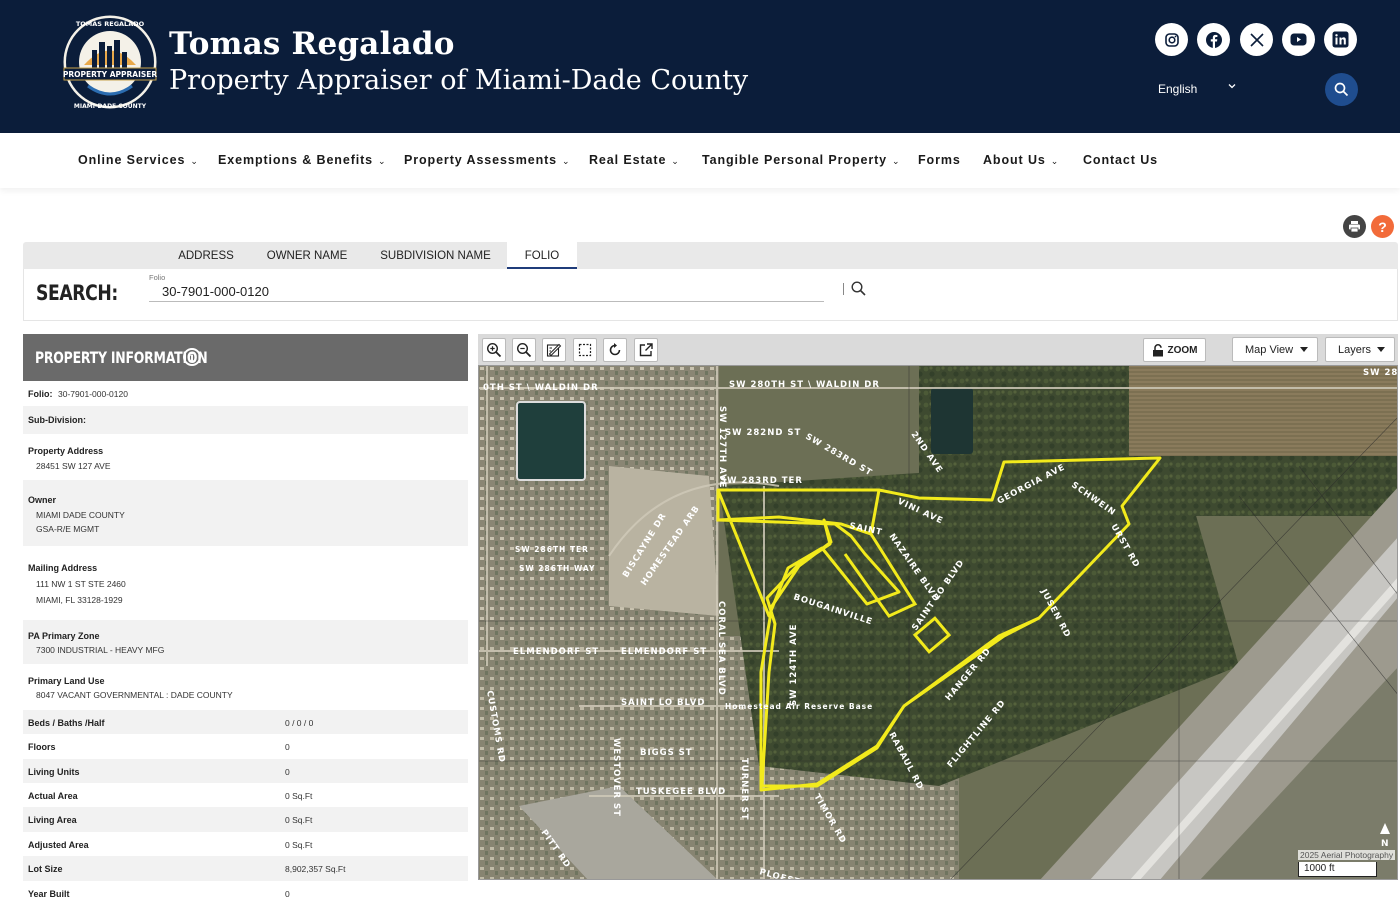 The height and width of the screenshot is (919, 1400). What do you see at coordinates (634, 160) in the screenshot?
I see `nav-real-estate: Real Estate ⌄` at bounding box center [634, 160].